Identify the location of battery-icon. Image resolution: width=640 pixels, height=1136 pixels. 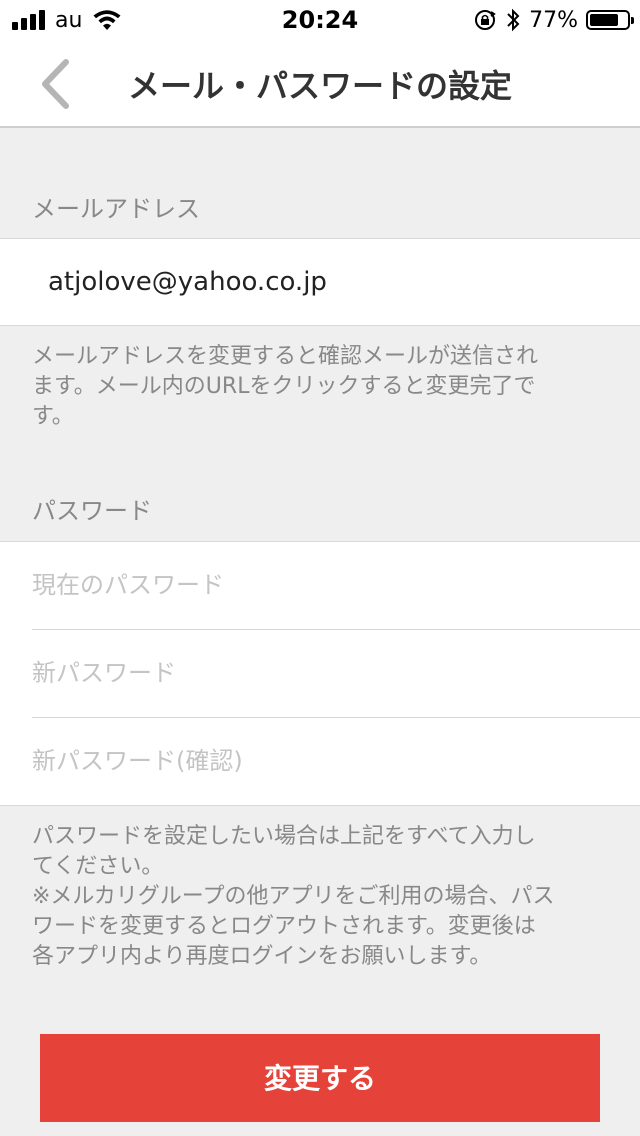
(610, 20).